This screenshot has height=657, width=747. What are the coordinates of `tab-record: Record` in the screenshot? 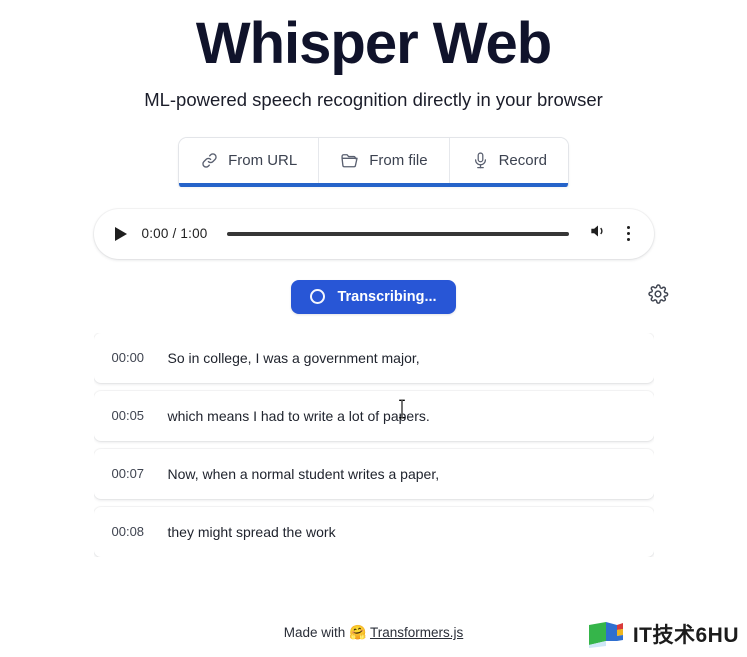 It's located at (508, 162).